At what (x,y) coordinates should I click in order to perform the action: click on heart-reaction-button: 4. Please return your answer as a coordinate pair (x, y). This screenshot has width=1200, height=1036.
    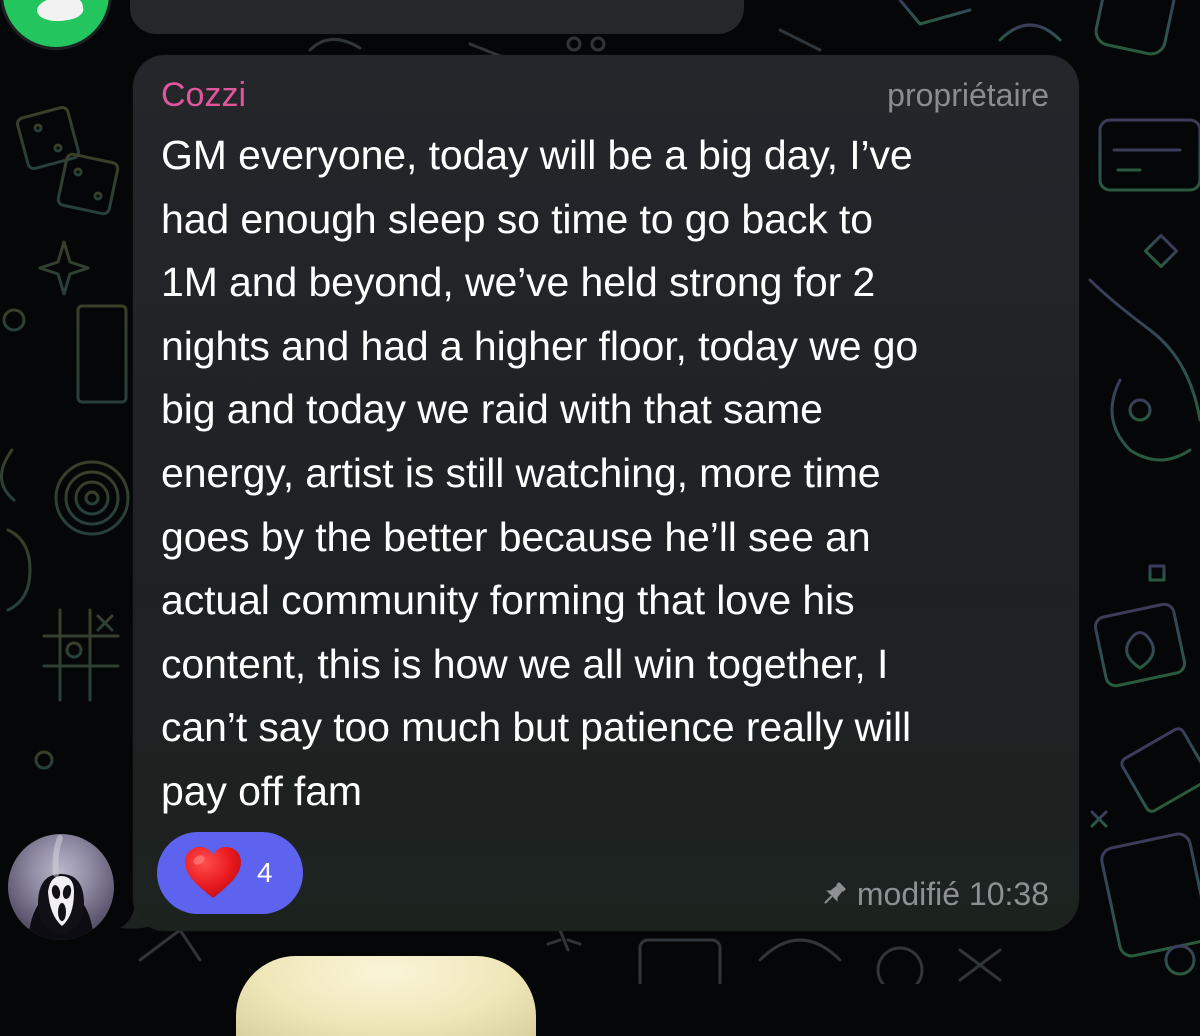
    Looking at the image, I should click on (230, 873).